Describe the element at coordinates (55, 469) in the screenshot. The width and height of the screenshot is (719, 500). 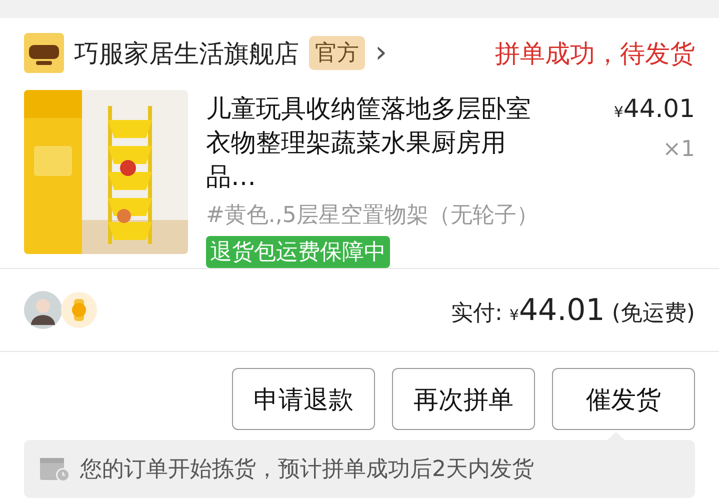
I see `calendar-clock-icon` at that location.